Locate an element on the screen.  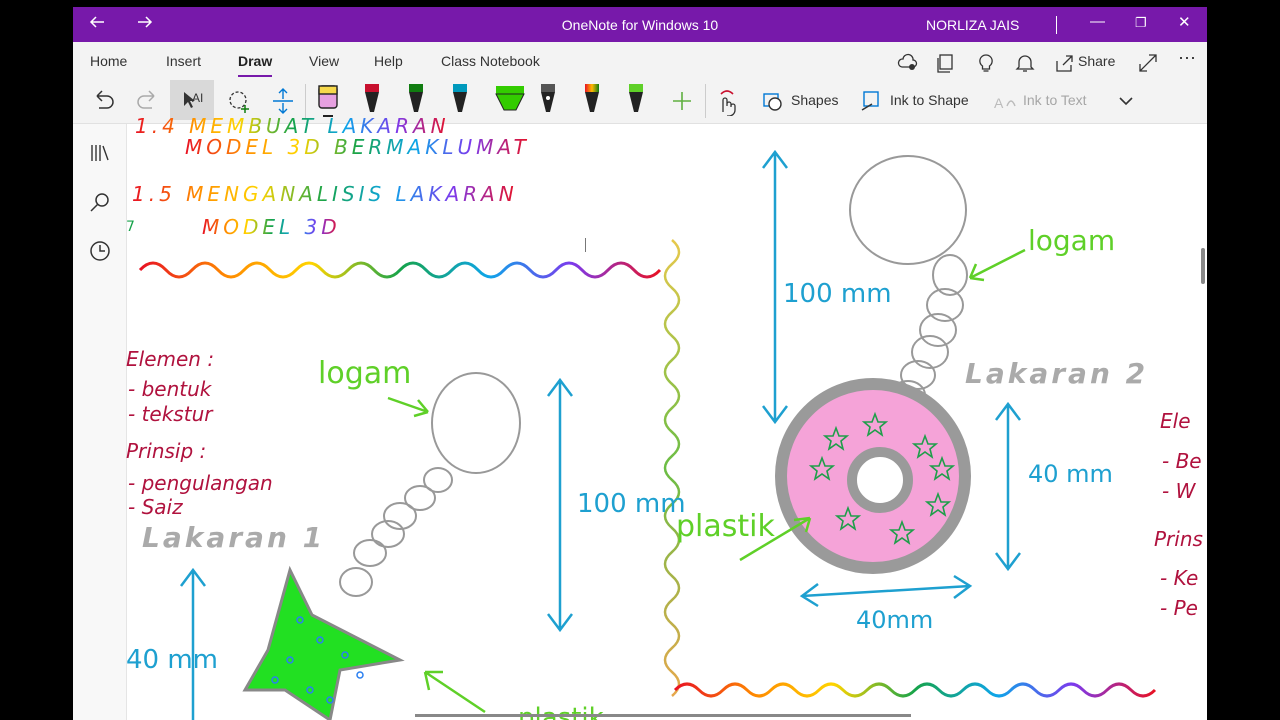
sketch1-title: Lakaran 1 is located at coordinates (233, 537).